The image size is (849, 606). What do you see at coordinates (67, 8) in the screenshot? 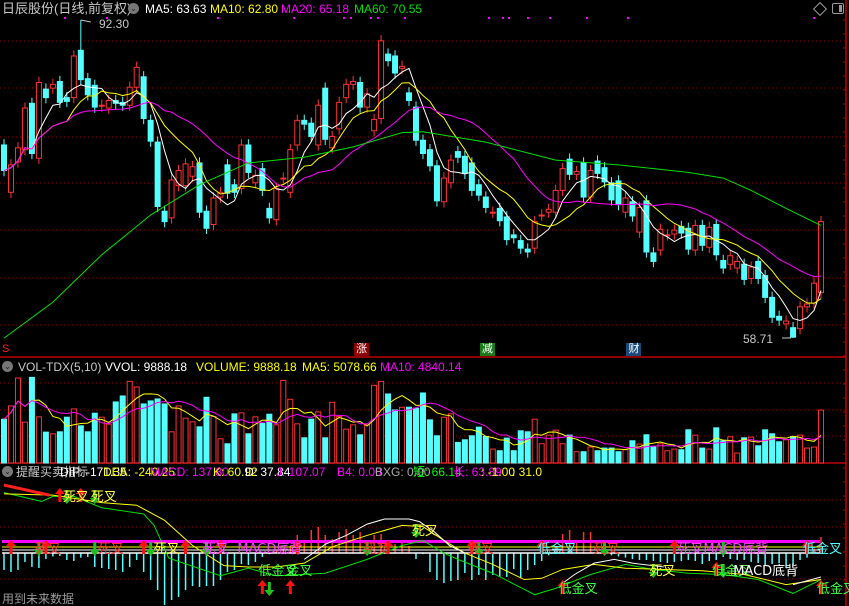
I see `stock-title: 日辰股份(日线,前复权)` at bounding box center [67, 8].